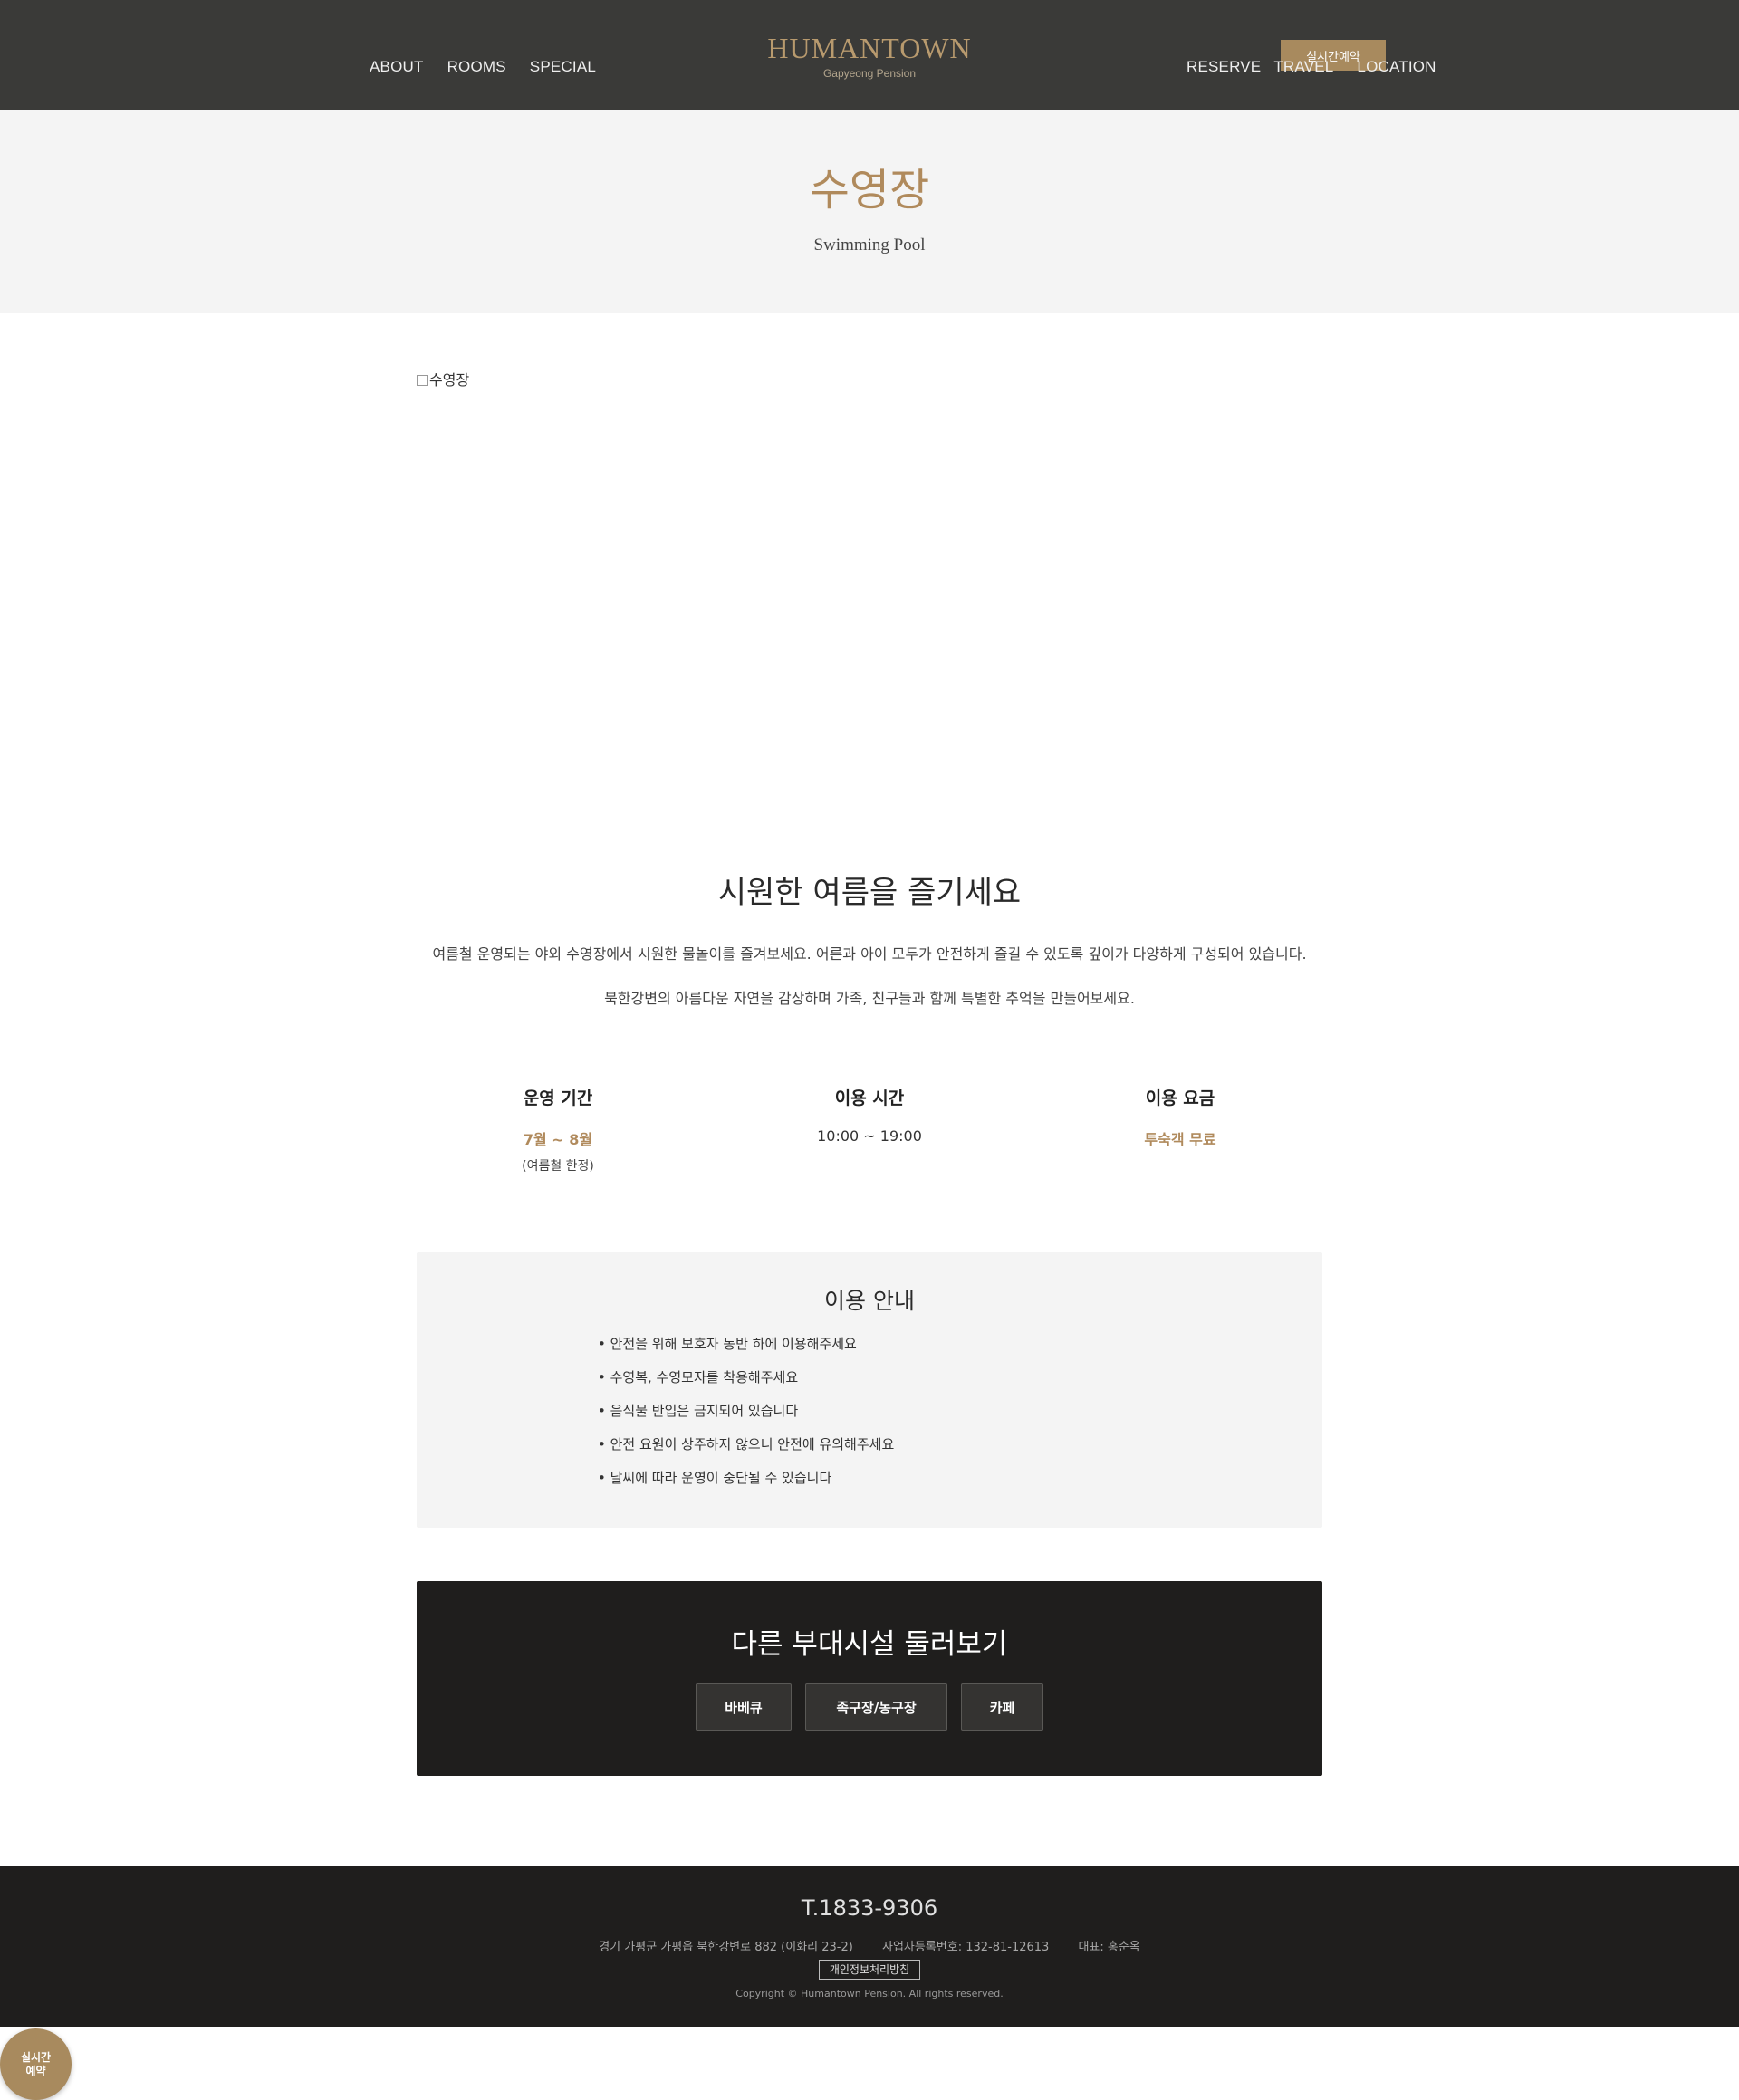 This screenshot has height=2100, width=1739. I want to click on list-item: • 안전을 위해 보호자 동반 하에 이용해주세요, so click(727, 1344).